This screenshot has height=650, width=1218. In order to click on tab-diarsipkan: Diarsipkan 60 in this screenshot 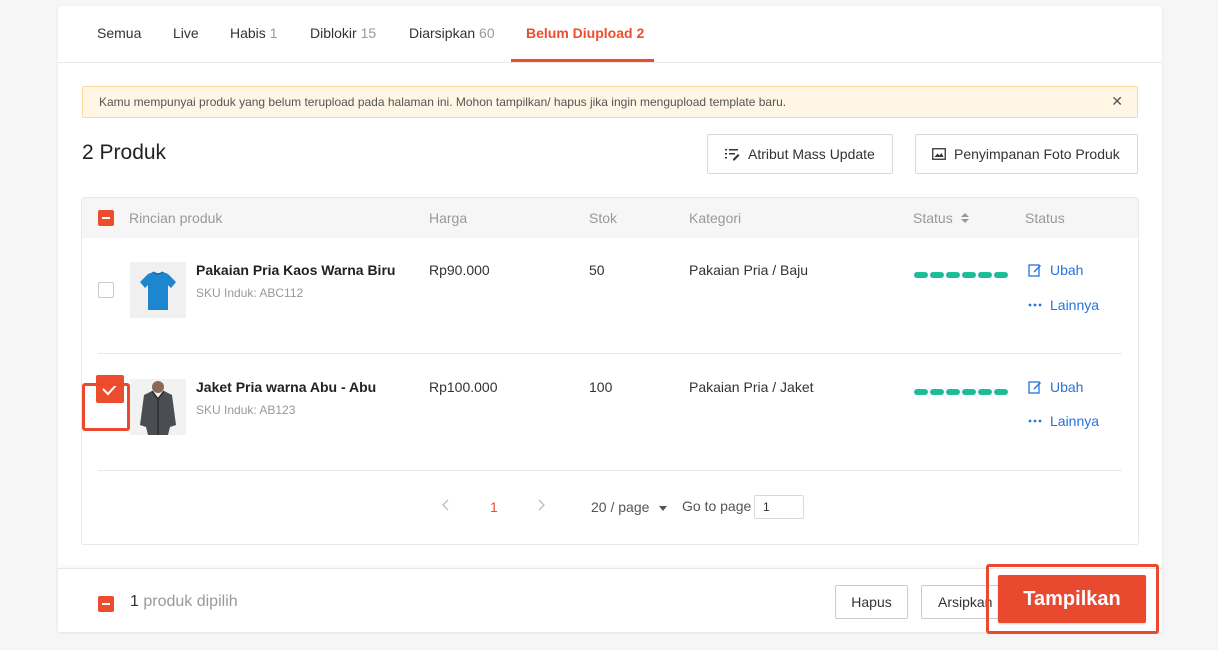, I will do `click(452, 34)`.